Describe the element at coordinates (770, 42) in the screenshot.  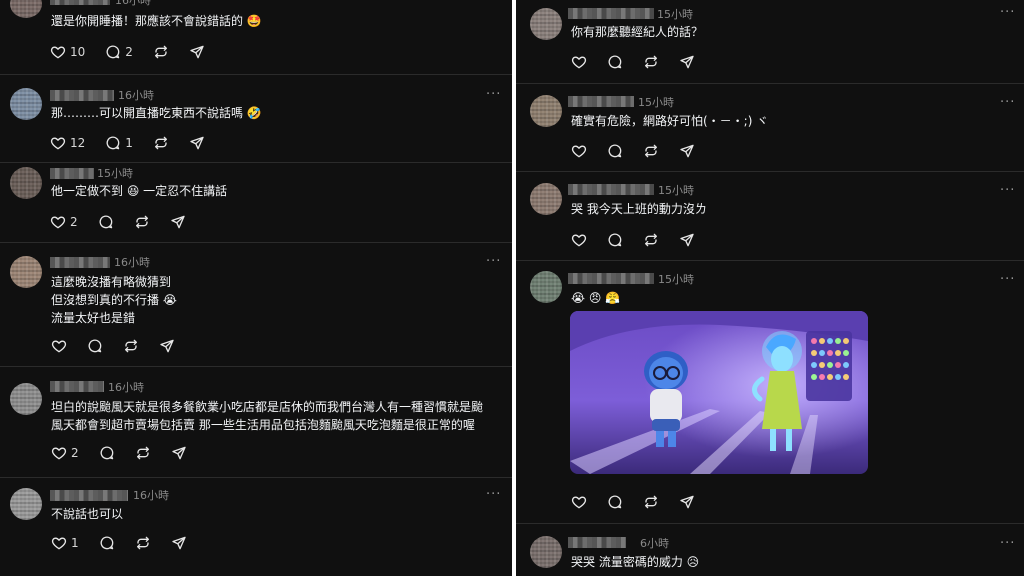
I see `reply-post: 15小時 ··· 你有那麼聽經紀人的話？` at that location.